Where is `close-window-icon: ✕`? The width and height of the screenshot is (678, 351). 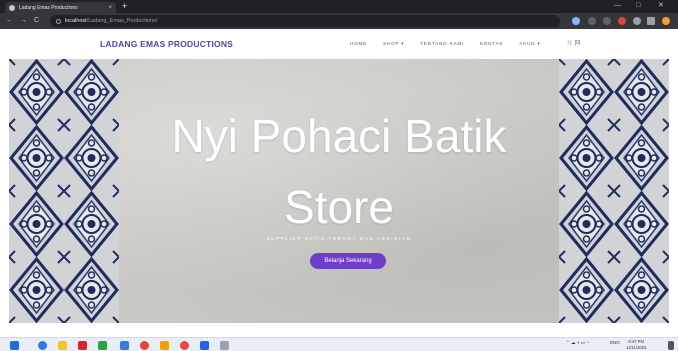 close-window-icon: ✕ is located at coordinates (661, 6).